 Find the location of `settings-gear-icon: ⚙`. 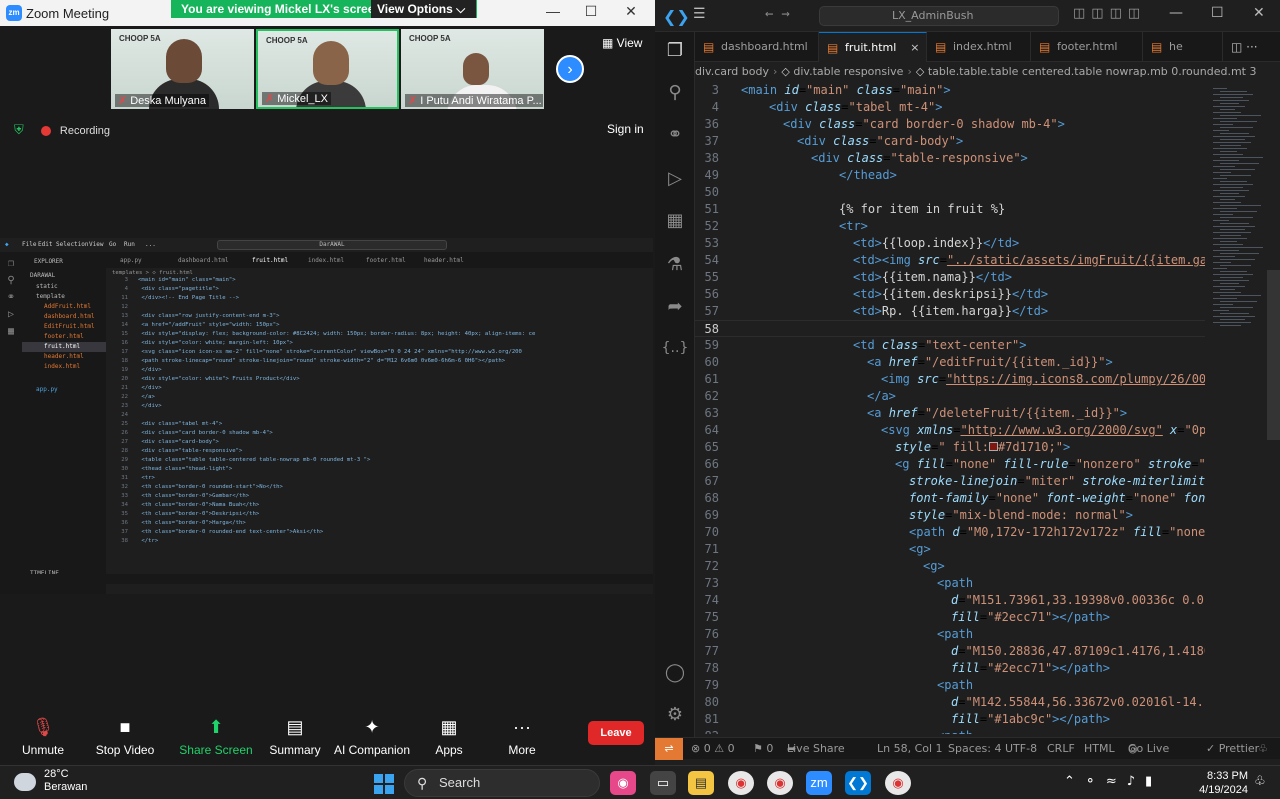

settings-gear-icon: ⚙ is located at coordinates (675, 714).